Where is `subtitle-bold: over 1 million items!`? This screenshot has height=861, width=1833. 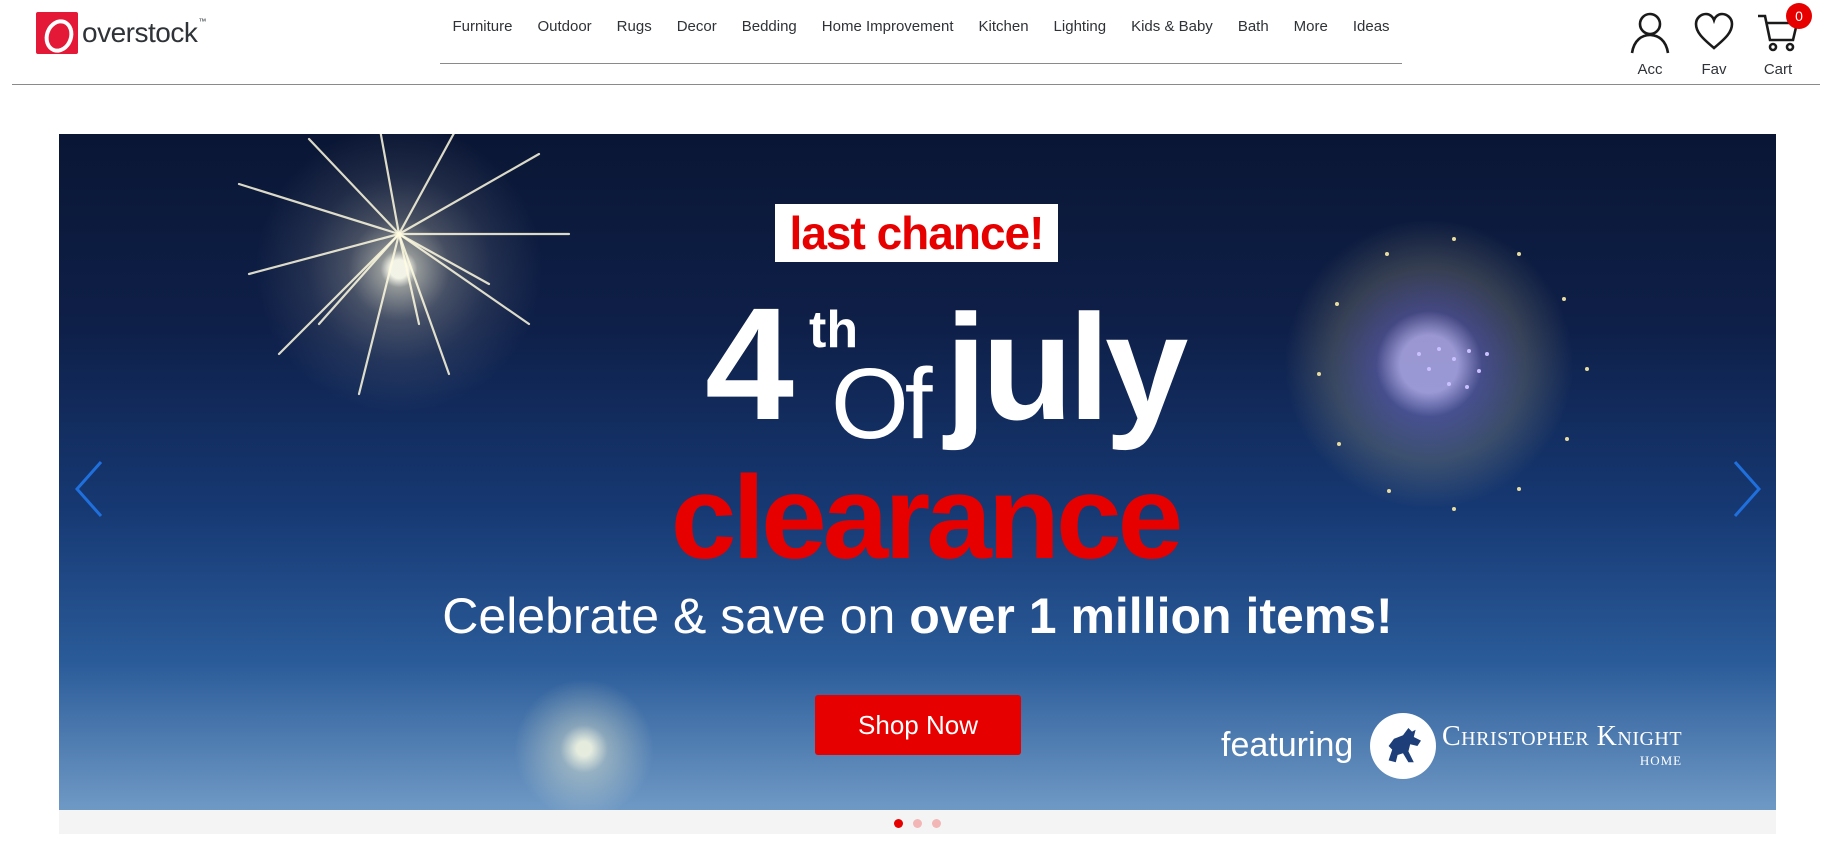
subtitle-bold: over 1 million items! is located at coordinates (1151, 616).